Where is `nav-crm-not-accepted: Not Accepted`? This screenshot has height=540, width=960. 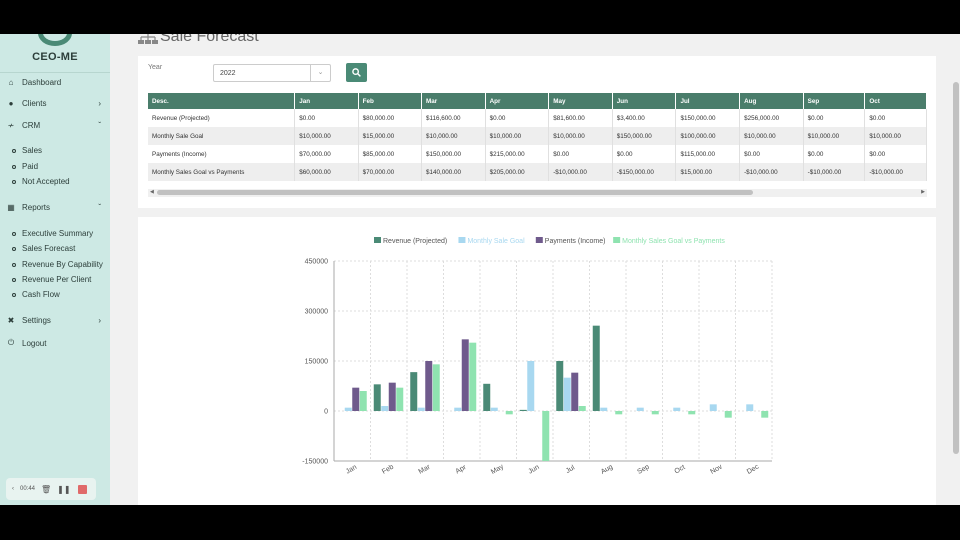 nav-crm-not-accepted: Not Accepted is located at coordinates (41, 181).